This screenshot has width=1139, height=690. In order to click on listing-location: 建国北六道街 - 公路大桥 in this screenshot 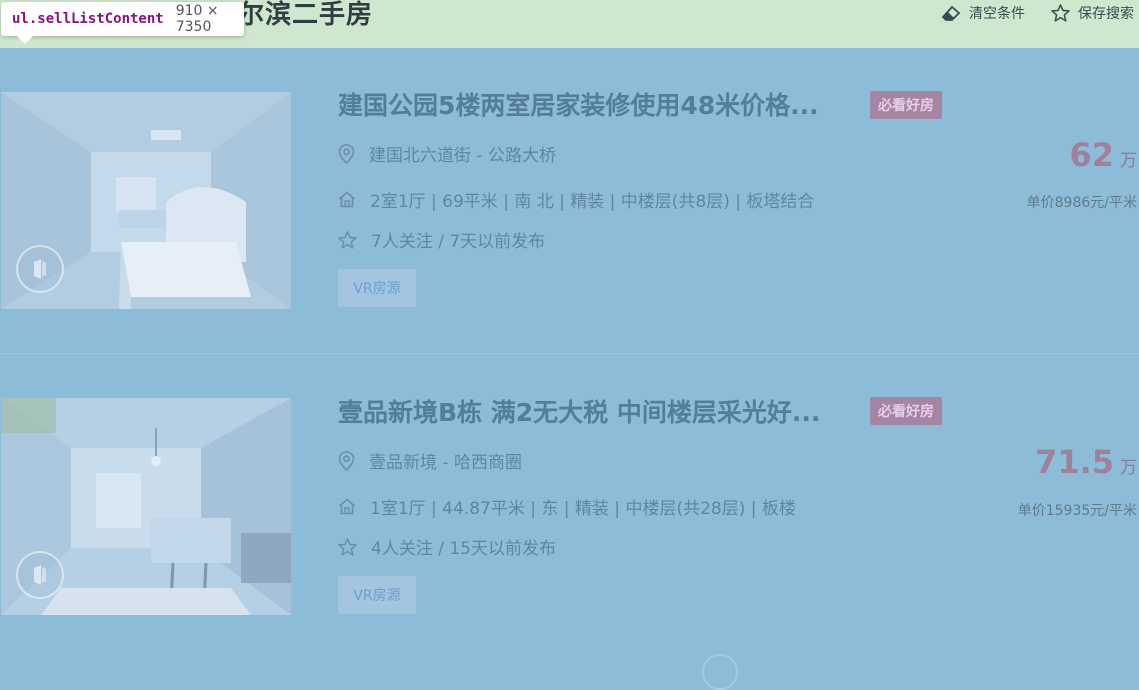, I will do `click(447, 153)`.